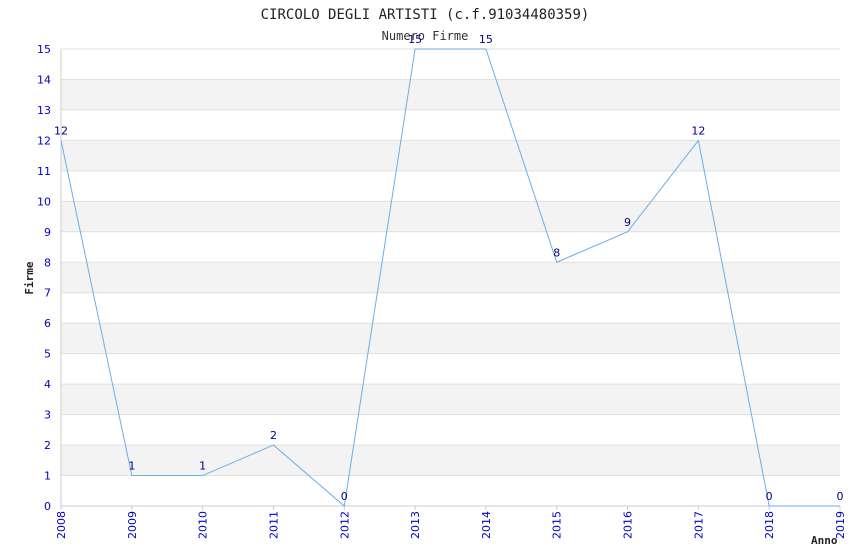 This screenshot has width=850, height=550. What do you see at coordinates (44, 110) in the screenshot?
I see `y-tick-label: 13` at bounding box center [44, 110].